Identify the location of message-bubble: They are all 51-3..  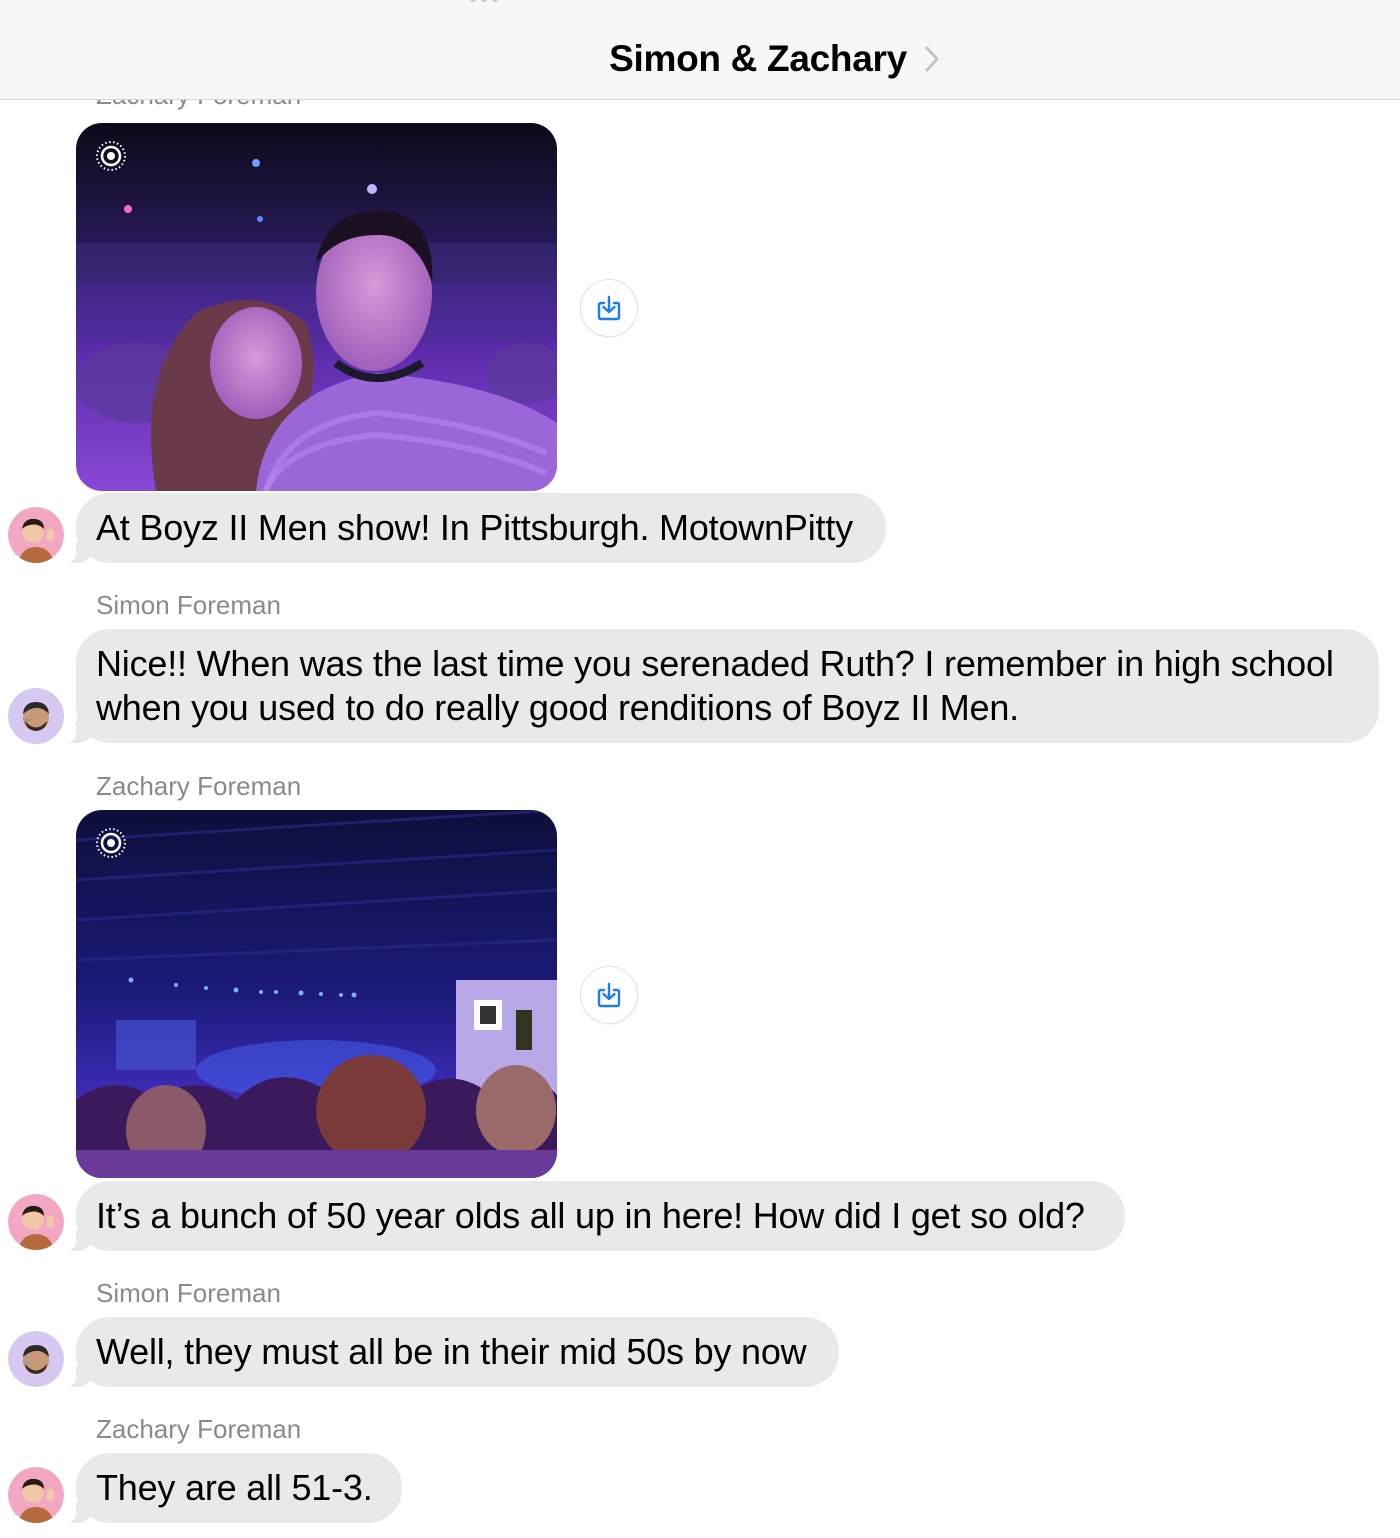
(233, 1488).